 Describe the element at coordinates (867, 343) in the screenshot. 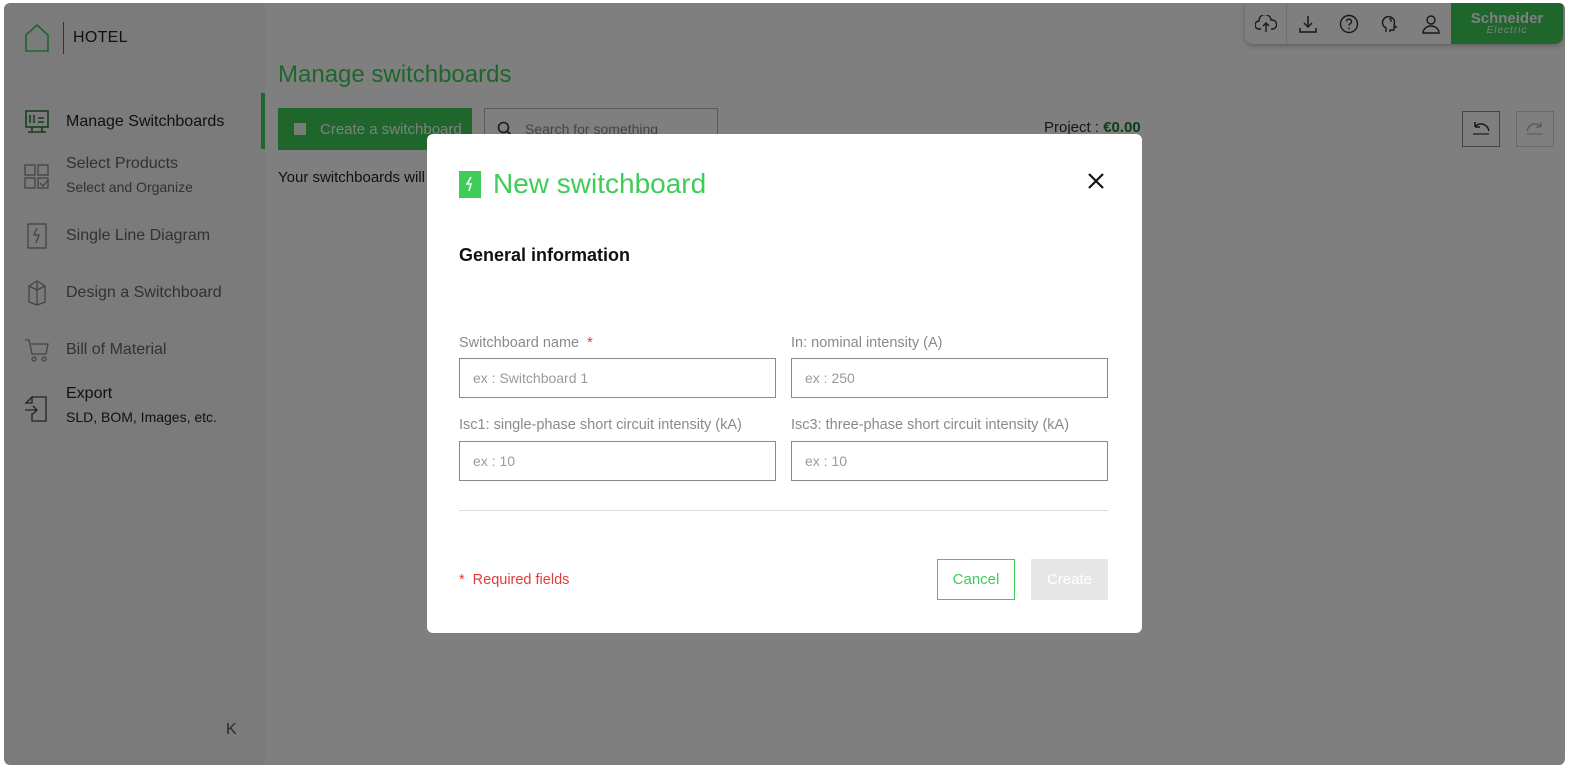

I see `nominal-intensity-label: In: nominal intensity (A)` at that location.